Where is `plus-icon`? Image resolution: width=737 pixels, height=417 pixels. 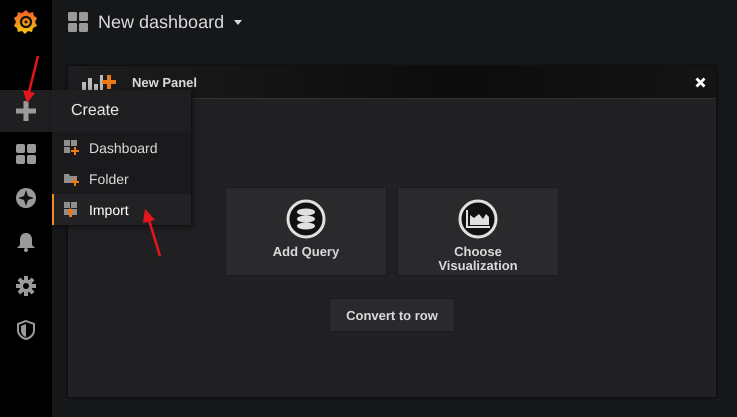 plus-icon is located at coordinates (26, 111).